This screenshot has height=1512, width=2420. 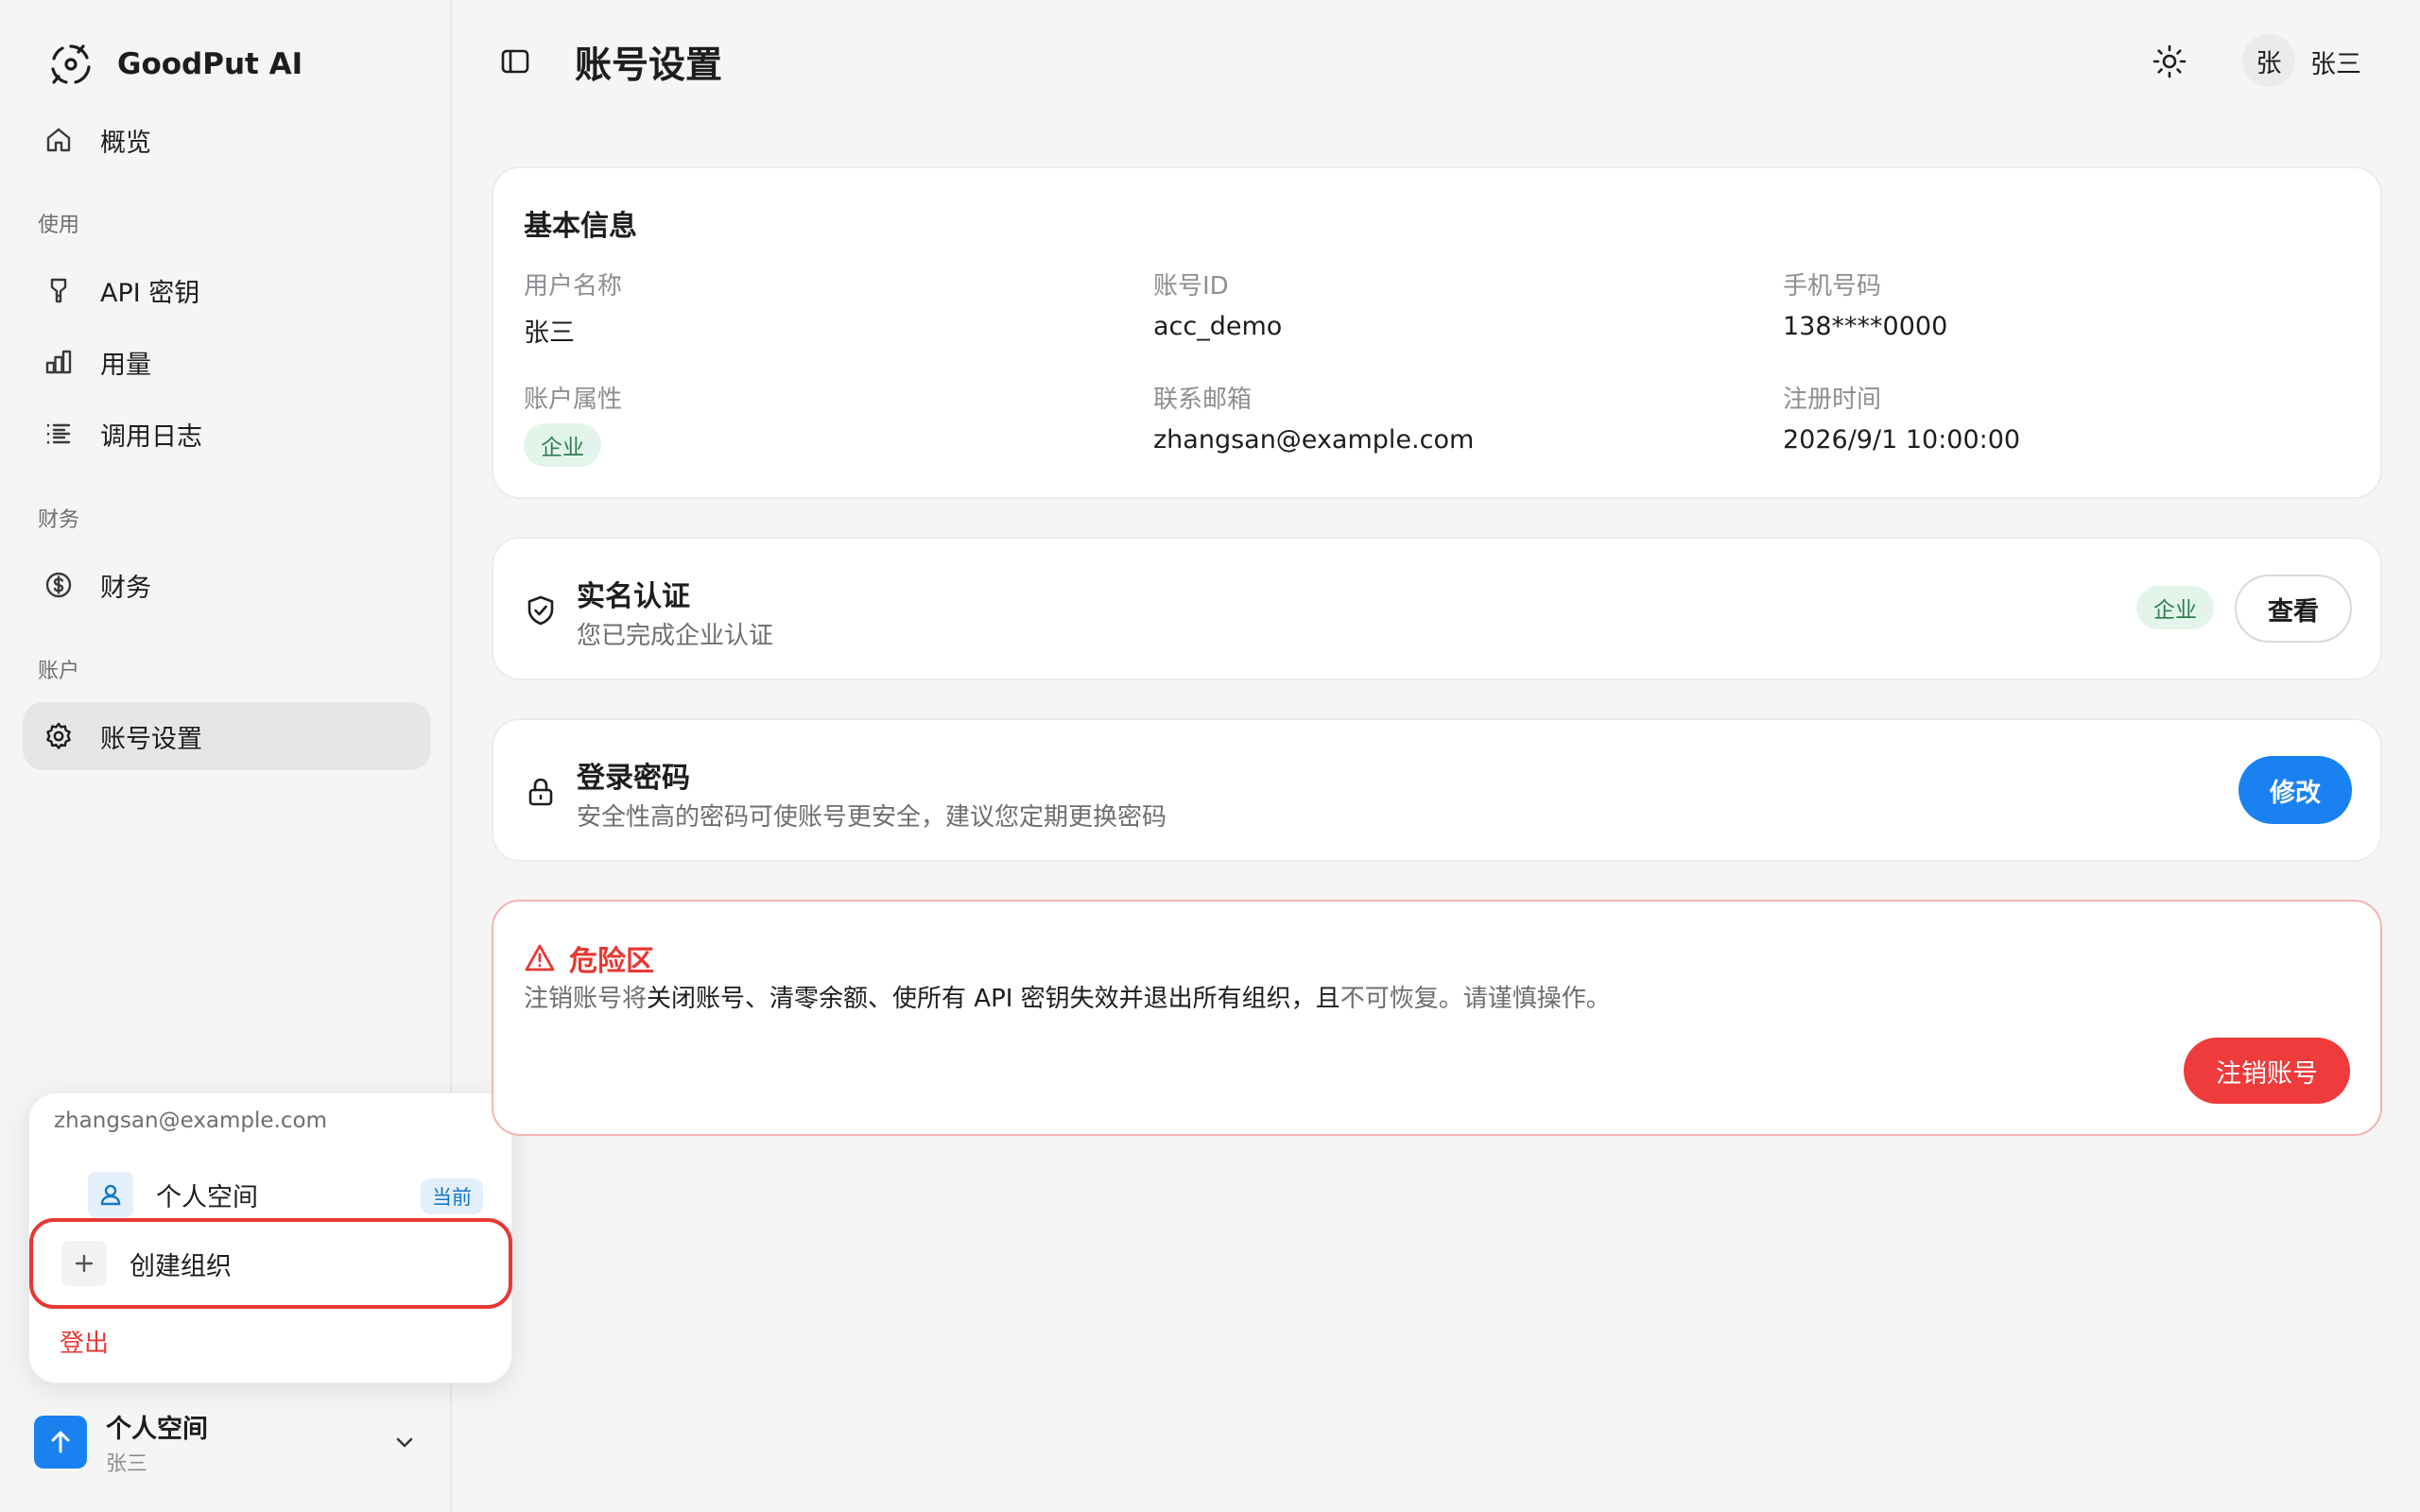 What do you see at coordinates (151, 739) in the screenshot?
I see `sidebar-item-label: 账号设置` at bounding box center [151, 739].